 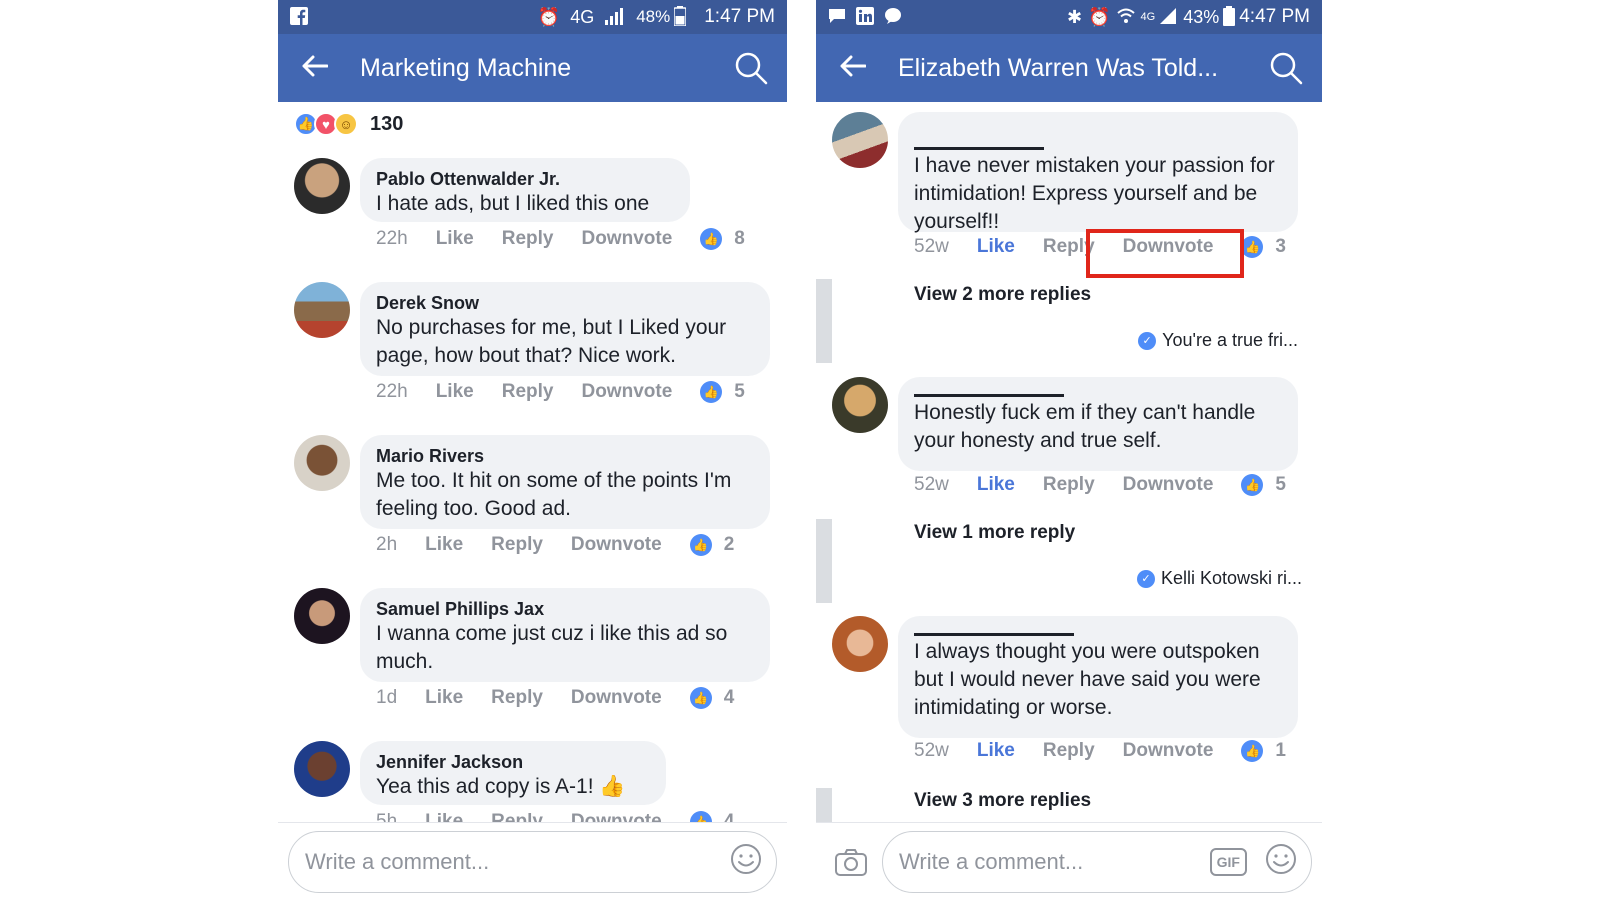 What do you see at coordinates (386, 545) in the screenshot?
I see `comment-time: 2h` at bounding box center [386, 545].